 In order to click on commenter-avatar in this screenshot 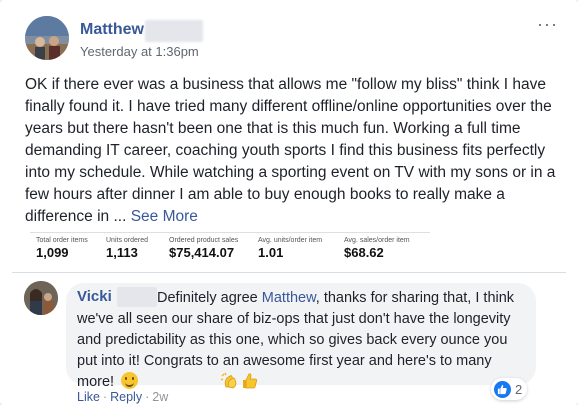, I will do `click(41, 298)`.